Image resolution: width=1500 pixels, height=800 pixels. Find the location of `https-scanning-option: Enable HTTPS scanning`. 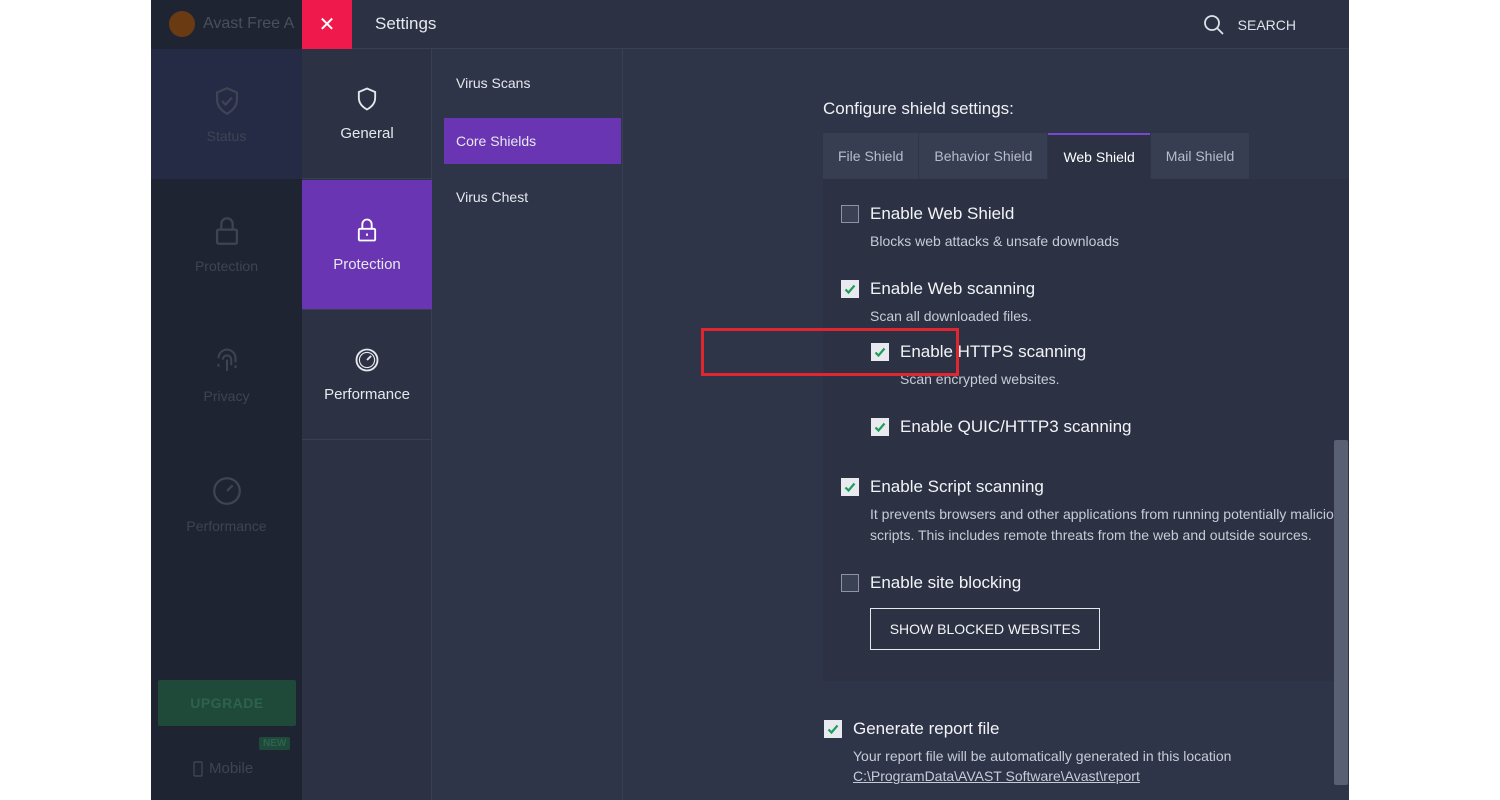

https-scanning-option: Enable HTTPS scanning is located at coordinates (978, 352).